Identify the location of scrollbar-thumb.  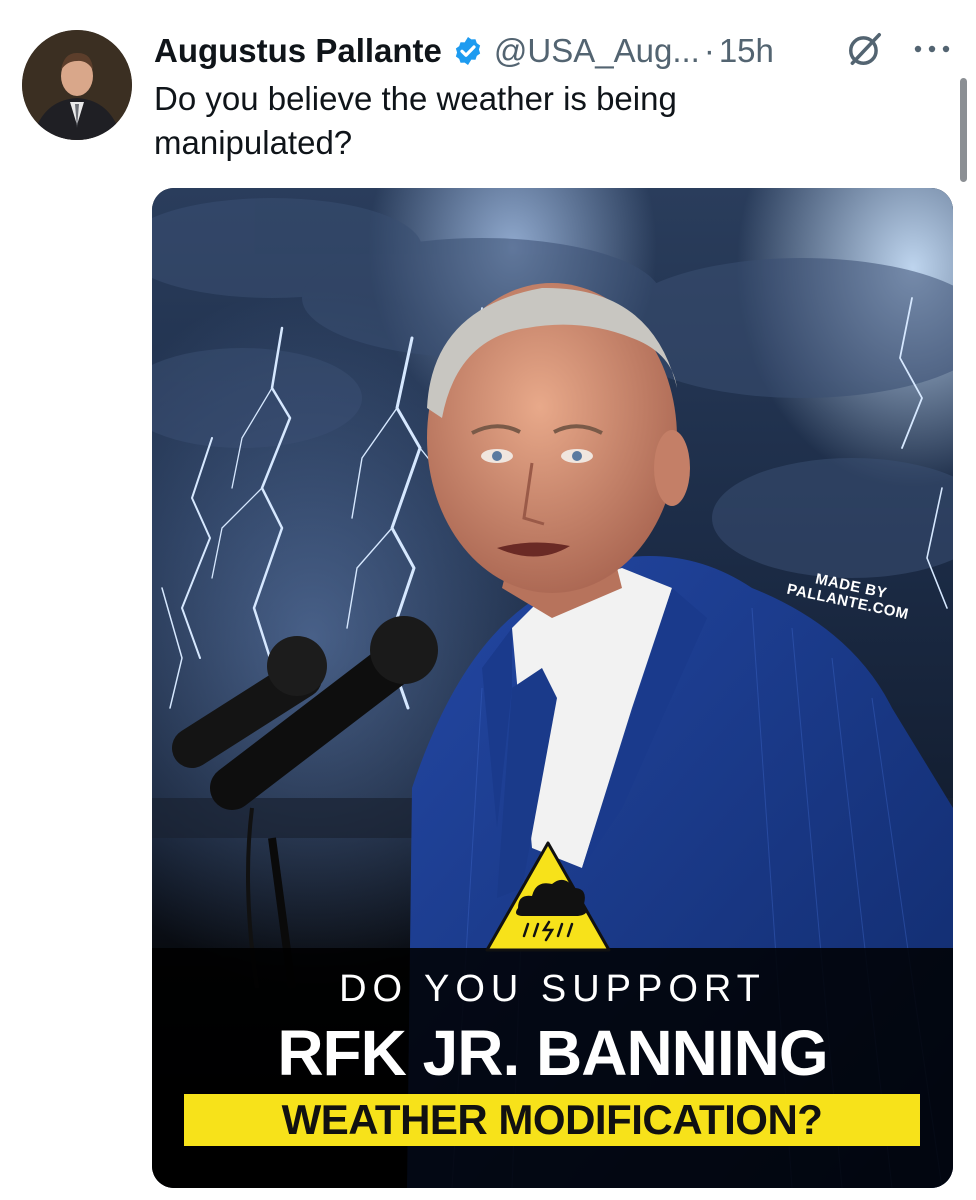
(963, 130).